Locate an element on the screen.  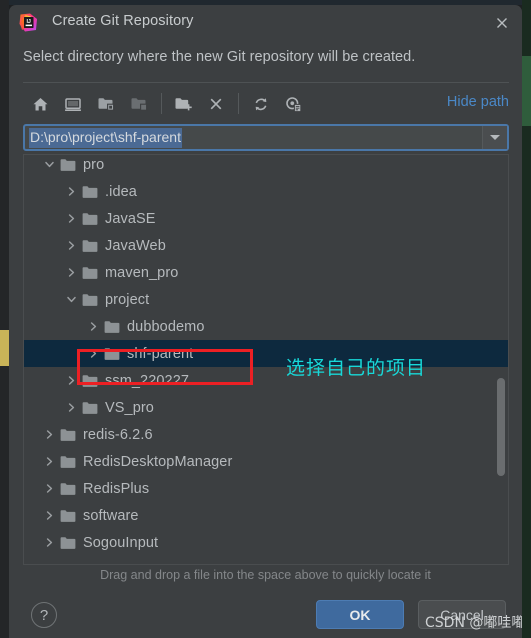
show-hidden-files-icon is located at coordinates (294, 104).